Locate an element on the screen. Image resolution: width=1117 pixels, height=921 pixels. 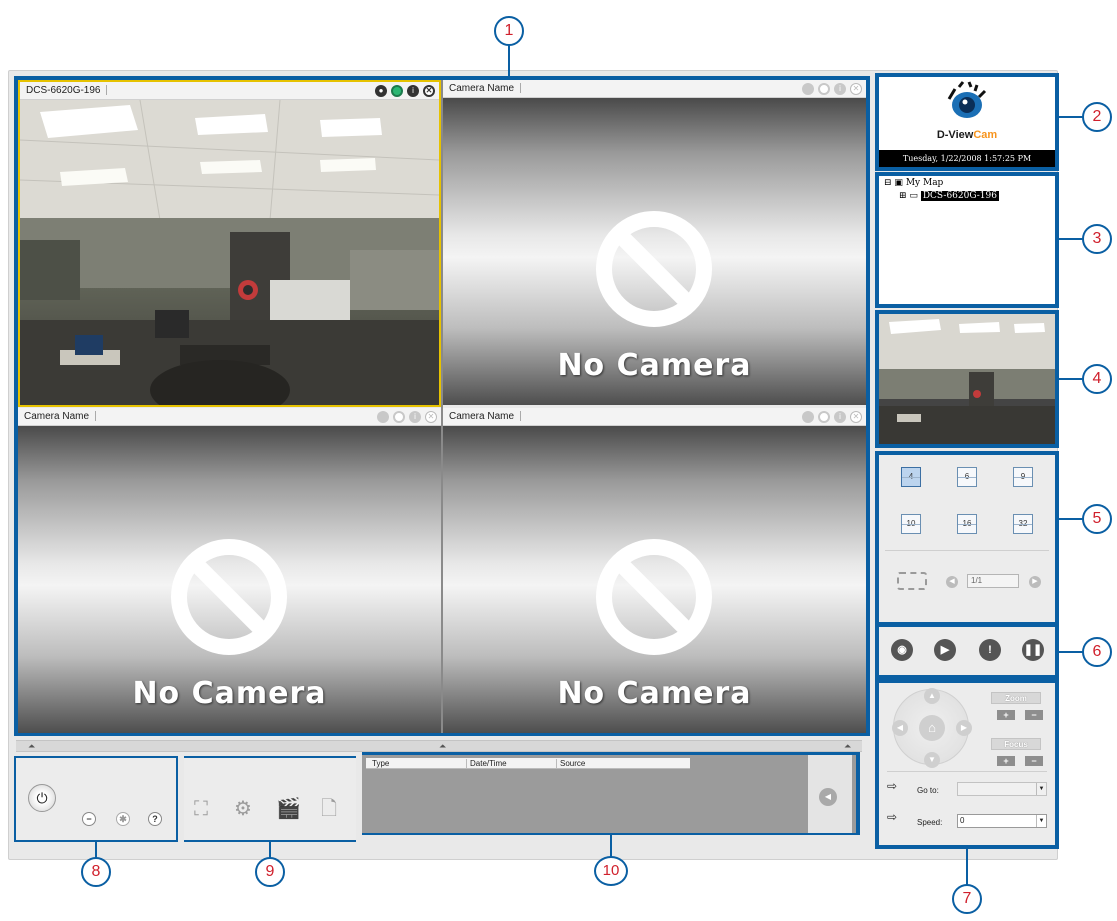
camera-view-empty: No Camera is located at coordinates (229, 579).